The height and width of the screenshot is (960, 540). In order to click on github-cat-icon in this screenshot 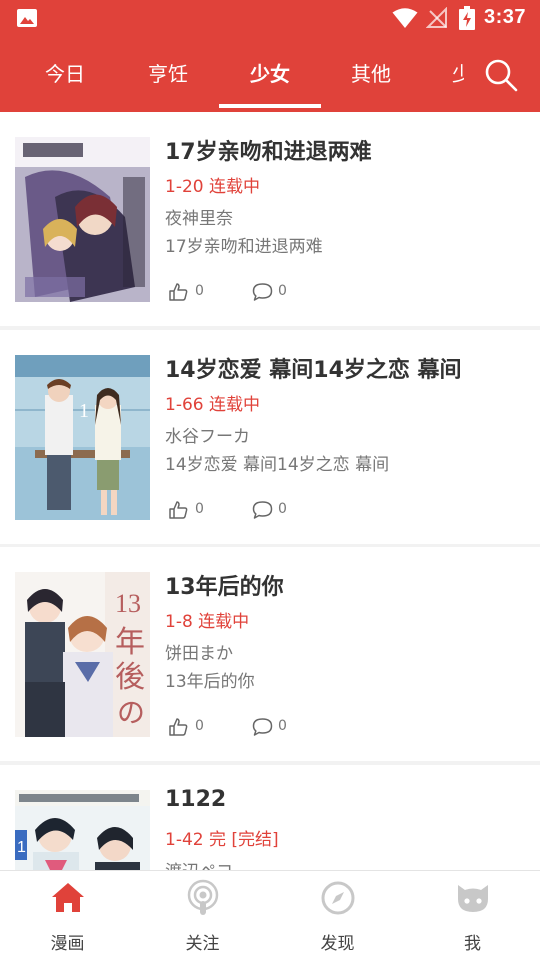, I will do `click(473, 898)`.